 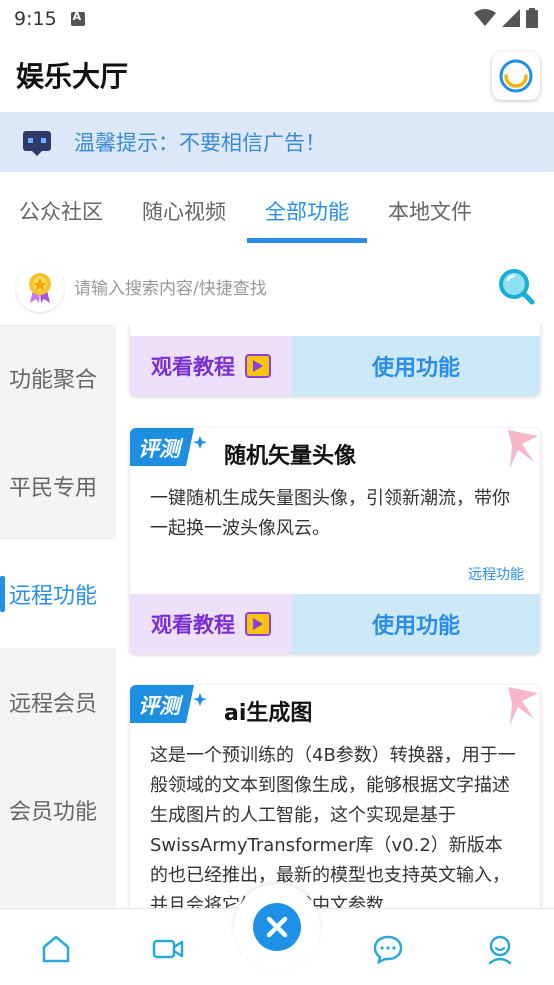 What do you see at coordinates (168, 949) in the screenshot?
I see `video-icon` at bounding box center [168, 949].